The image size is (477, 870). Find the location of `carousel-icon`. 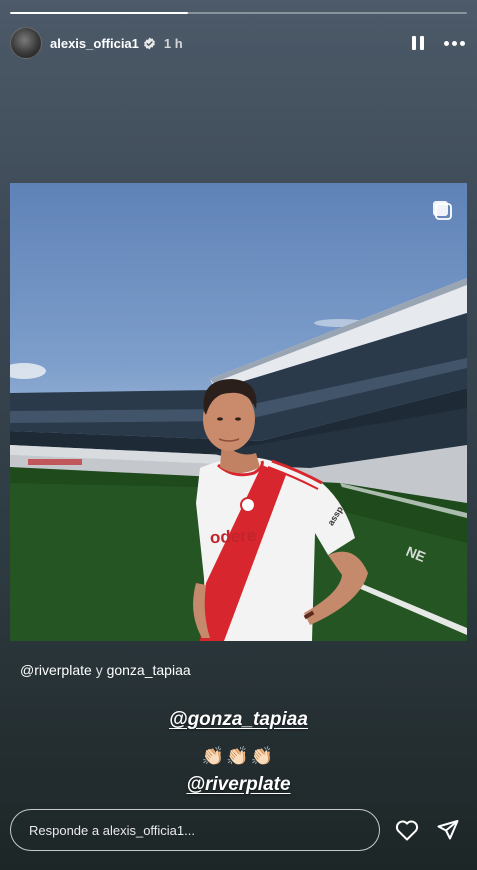

carousel-icon is located at coordinates (442, 210).